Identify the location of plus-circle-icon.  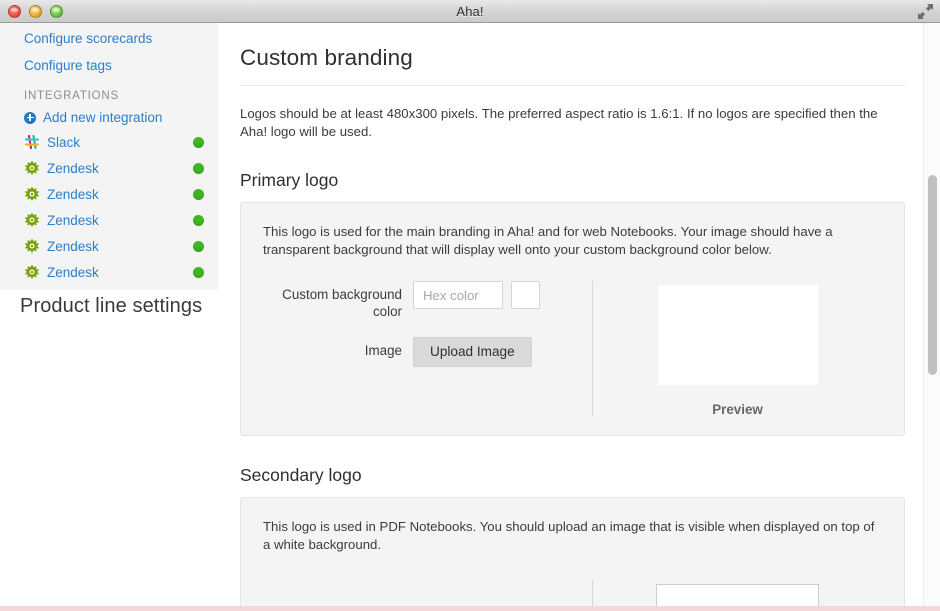
(30, 117).